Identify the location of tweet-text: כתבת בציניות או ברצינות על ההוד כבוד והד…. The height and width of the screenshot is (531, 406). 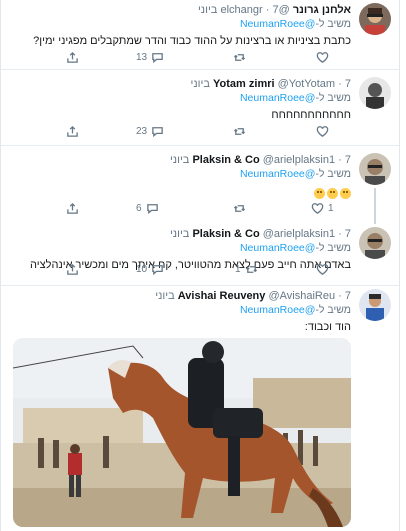
(192, 41).